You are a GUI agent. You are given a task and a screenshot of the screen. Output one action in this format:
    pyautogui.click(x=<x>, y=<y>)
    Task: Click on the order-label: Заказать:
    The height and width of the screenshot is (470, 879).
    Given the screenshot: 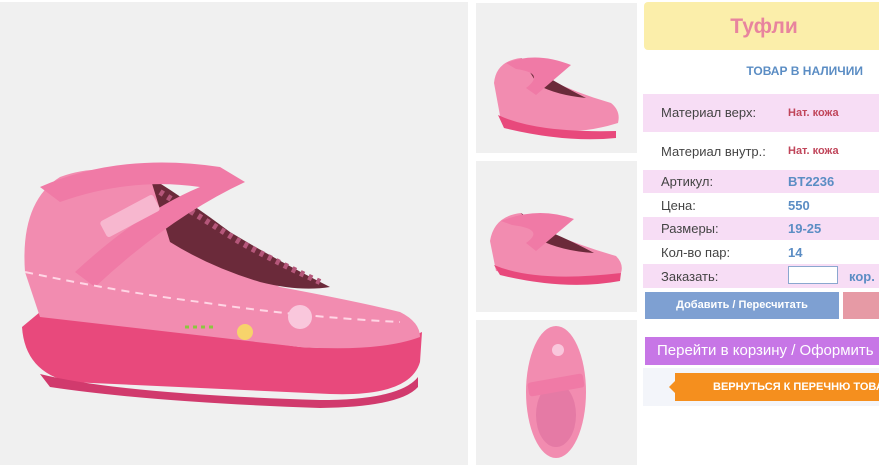 What is the action you would take?
    pyautogui.click(x=690, y=276)
    